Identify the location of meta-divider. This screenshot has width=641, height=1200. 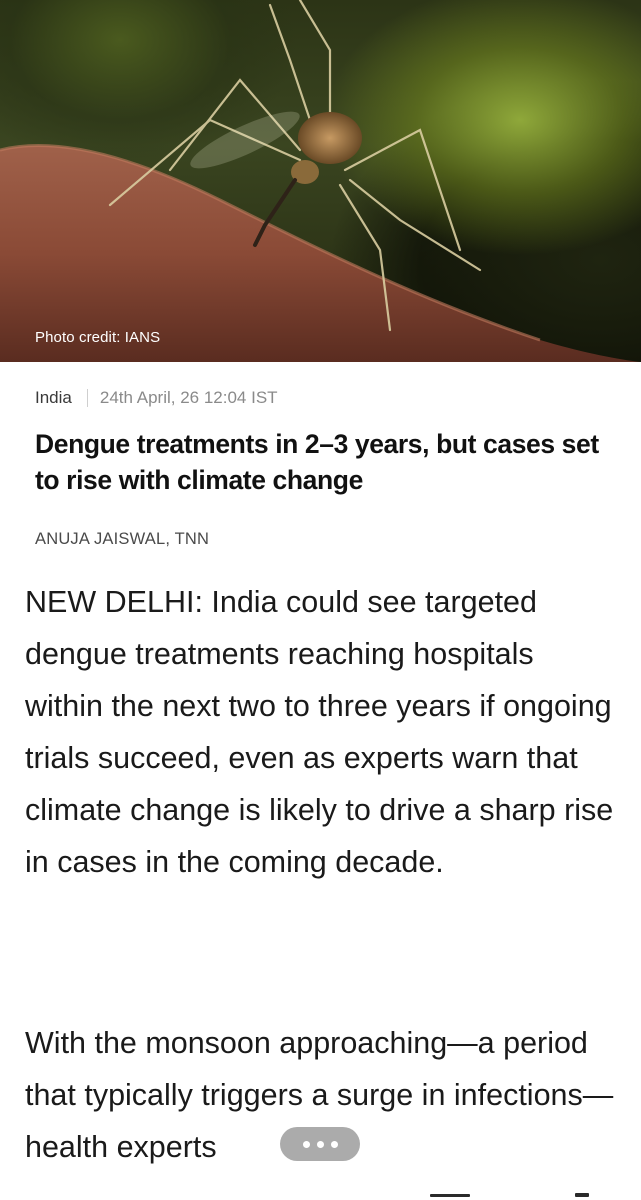
(87, 398).